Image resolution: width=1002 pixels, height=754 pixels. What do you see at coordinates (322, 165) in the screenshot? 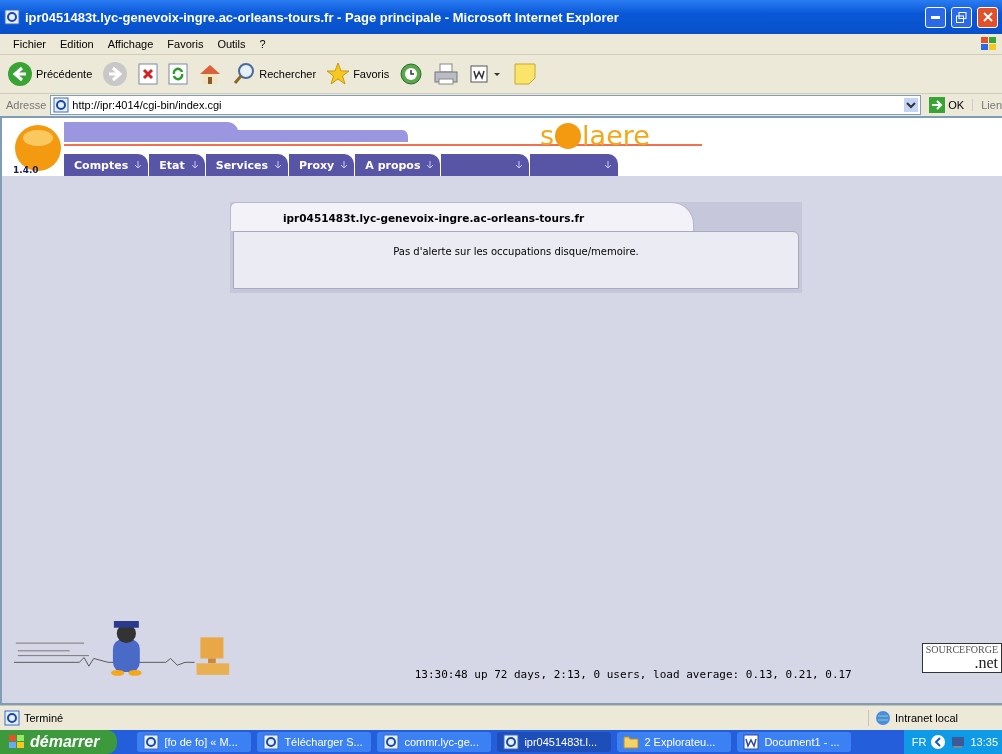
I see `nav-tab: Proxy` at bounding box center [322, 165].